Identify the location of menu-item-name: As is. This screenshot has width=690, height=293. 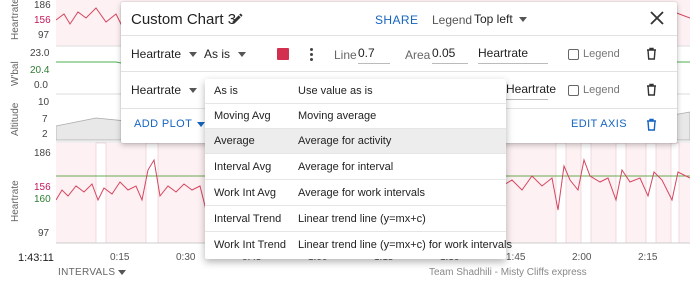
(226, 91).